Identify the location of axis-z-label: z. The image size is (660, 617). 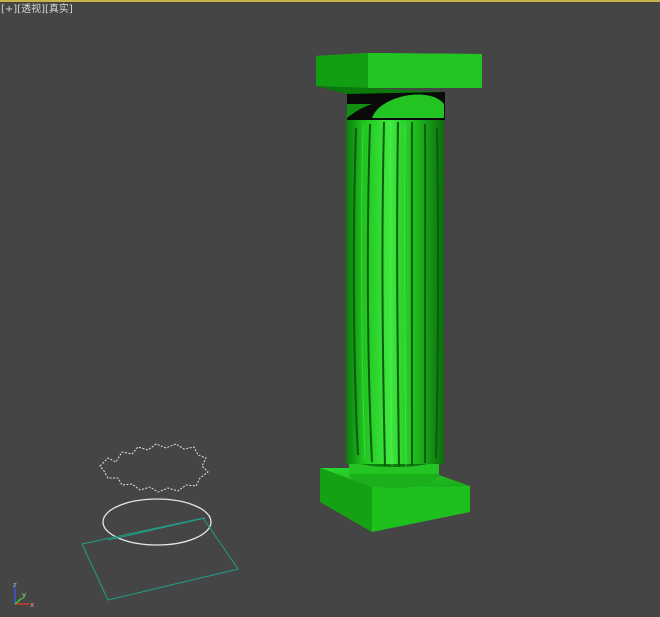
(15, 585).